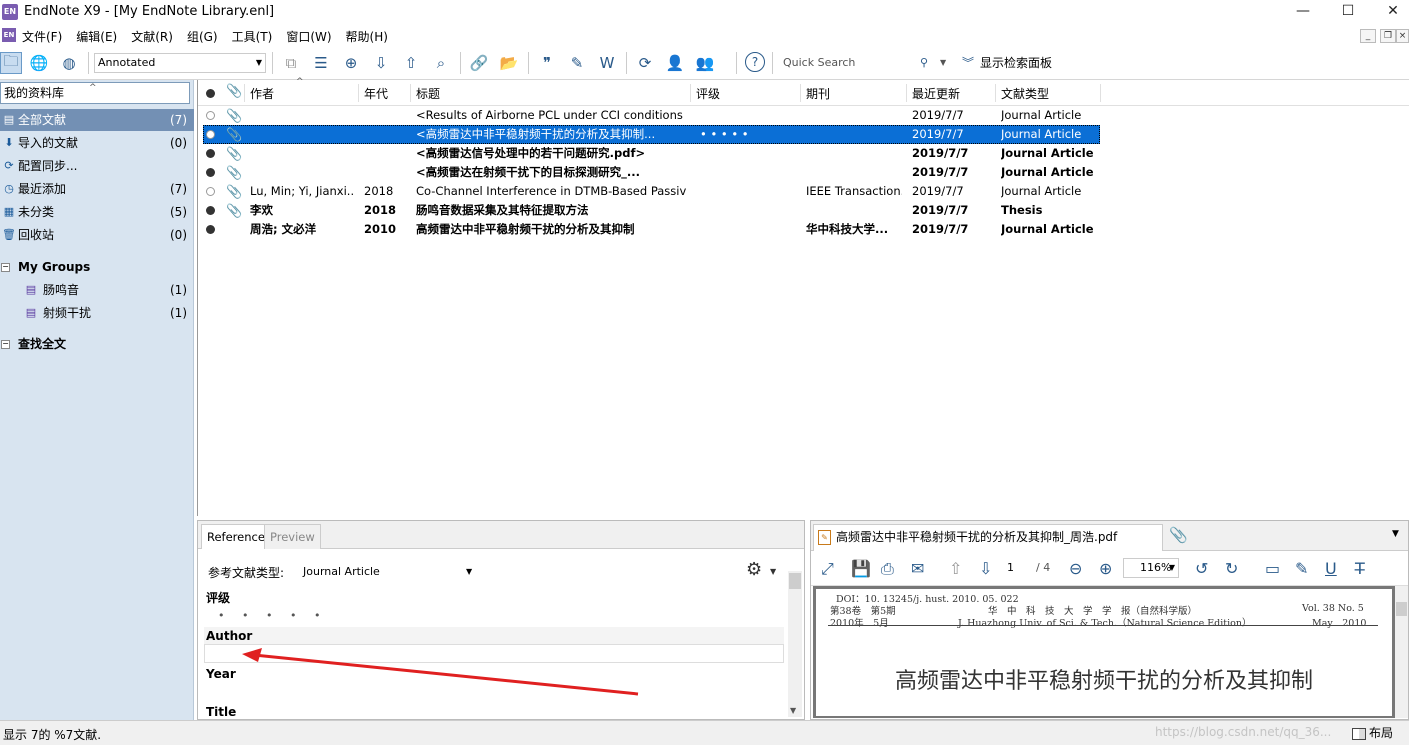  What do you see at coordinates (985, 568) in the screenshot?
I see `page-down-icon: ⇩` at bounding box center [985, 568].